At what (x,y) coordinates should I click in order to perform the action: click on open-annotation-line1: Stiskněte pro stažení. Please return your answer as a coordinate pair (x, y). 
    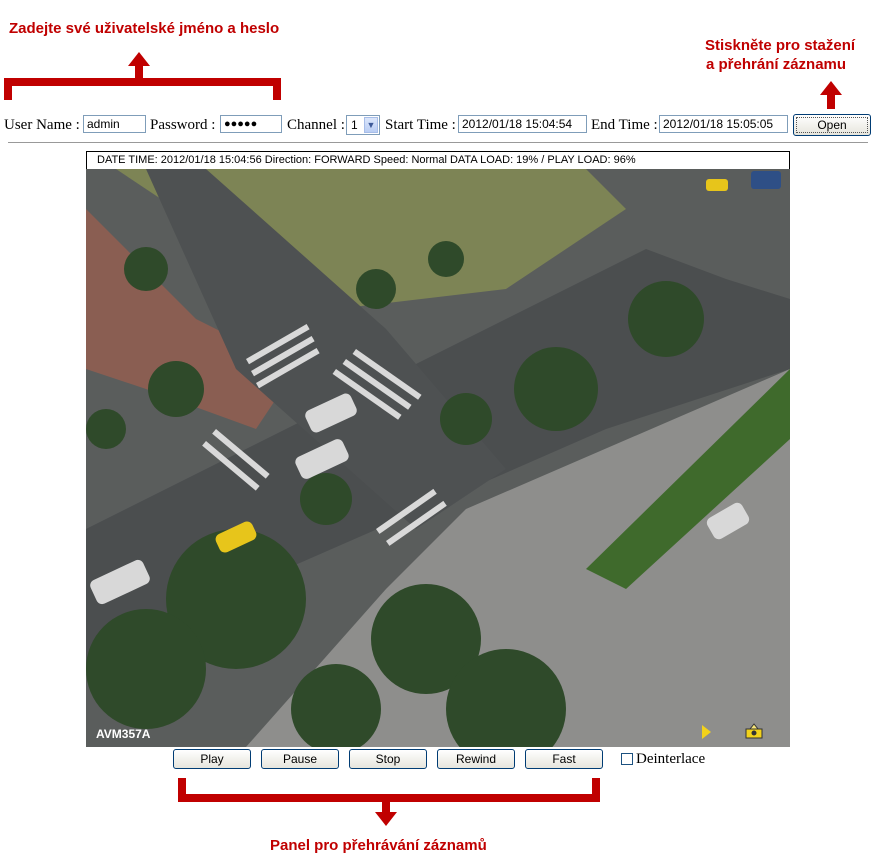
    Looking at the image, I should click on (780, 45).